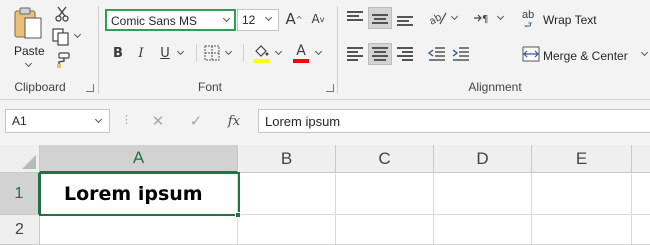  Describe the element at coordinates (330, 88) in the screenshot. I see `font-dialog-launcher` at that location.